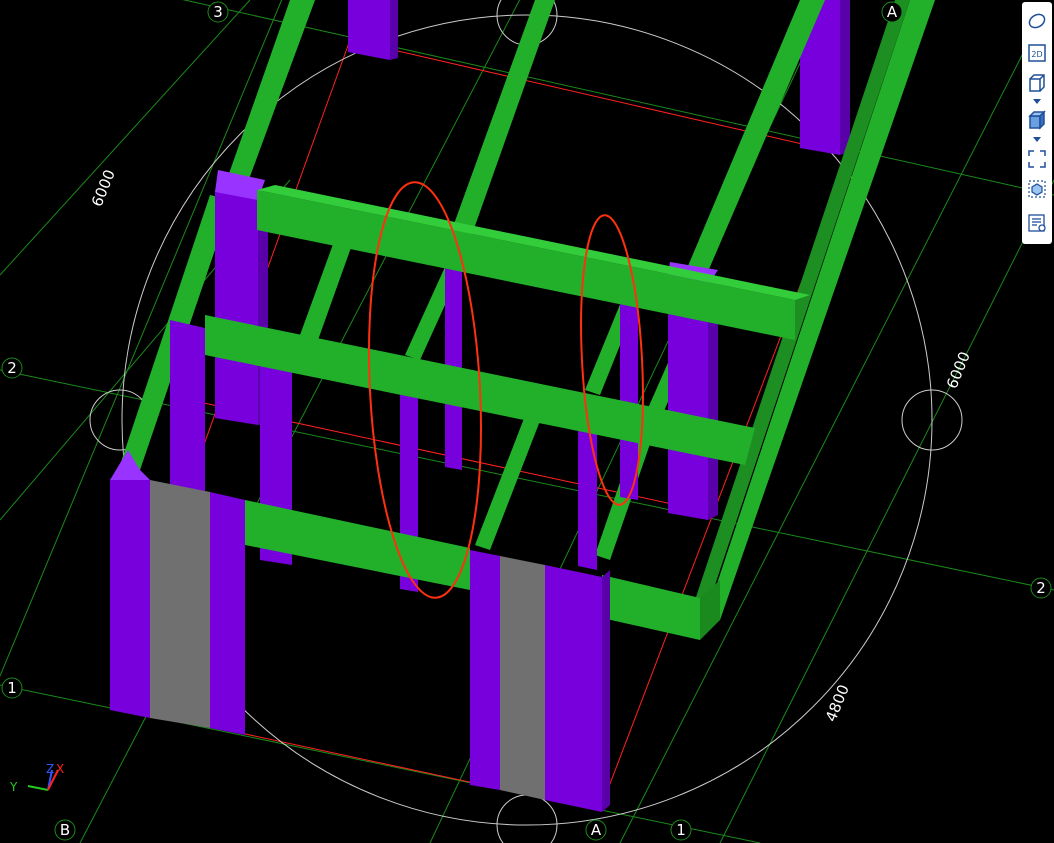 The height and width of the screenshot is (843, 1054). I want to click on svg-text: 3, so click(218, 12).